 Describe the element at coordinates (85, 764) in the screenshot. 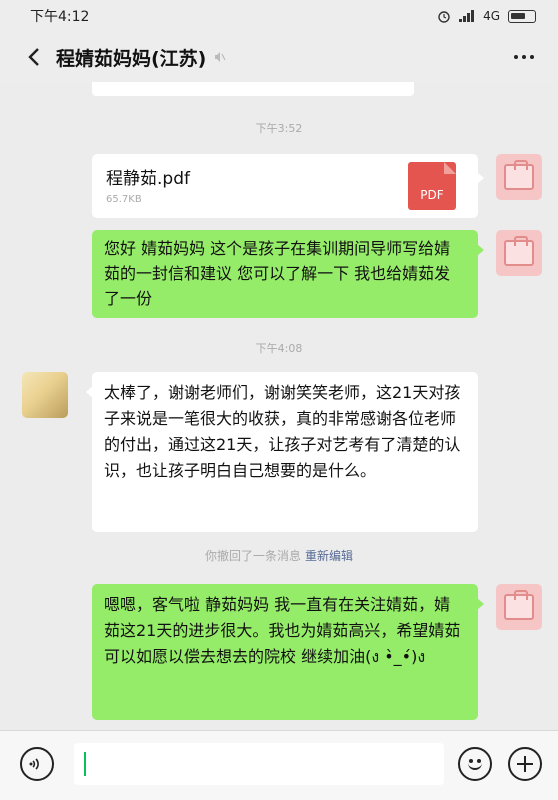

I see `text-caret` at that location.